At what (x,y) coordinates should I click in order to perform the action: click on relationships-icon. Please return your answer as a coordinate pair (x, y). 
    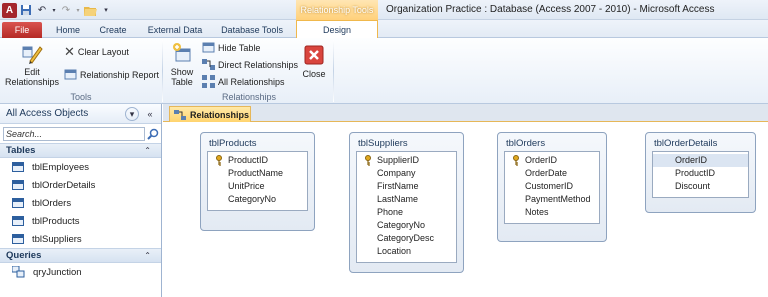
    Looking at the image, I should click on (180, 114).